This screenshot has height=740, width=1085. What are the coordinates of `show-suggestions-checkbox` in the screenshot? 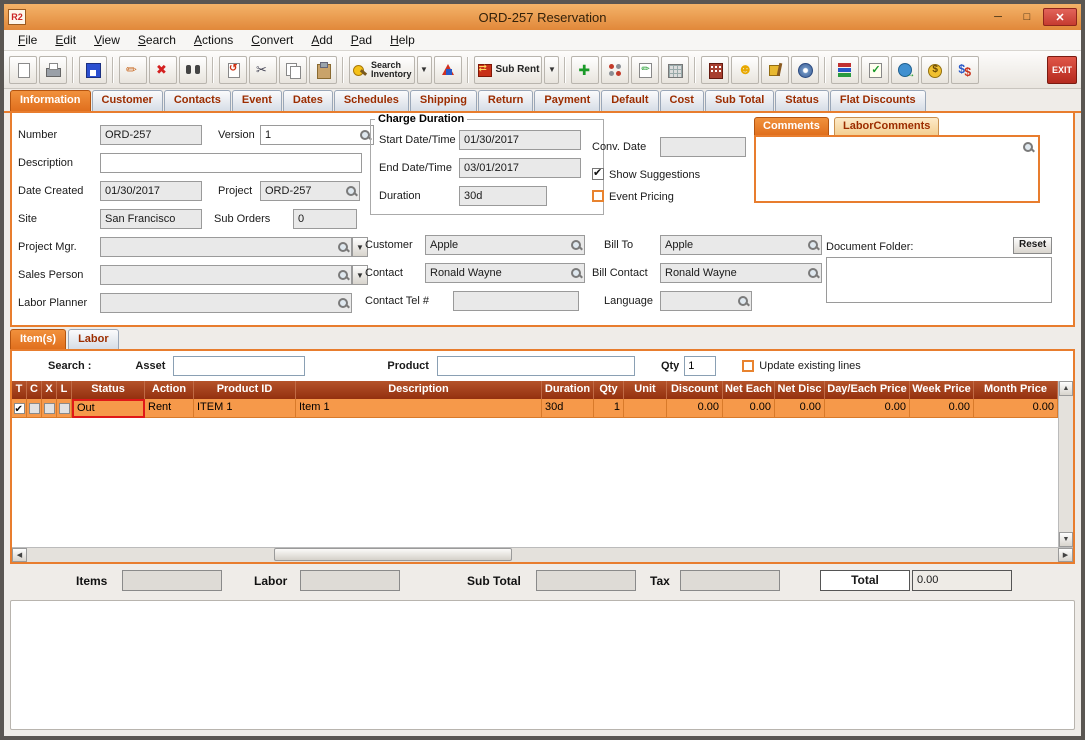 It's located at (598, 173).